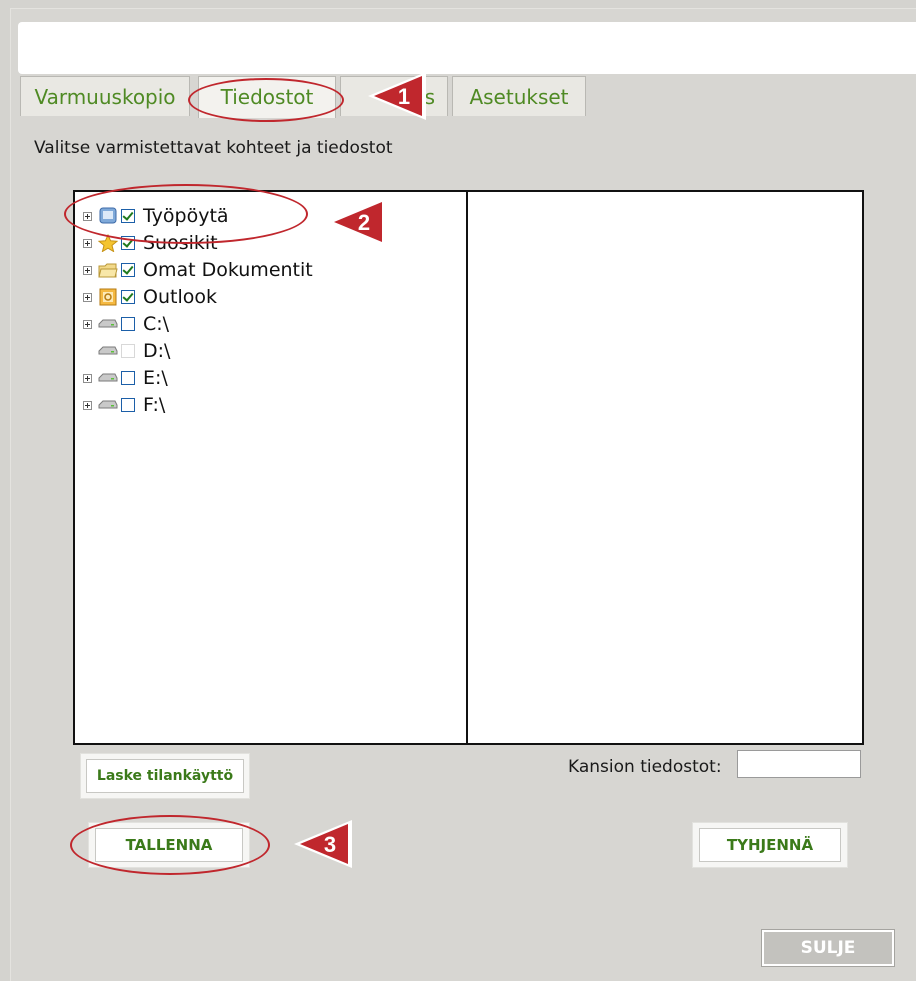  What do you see at coordinates (108, 216) in the screenshot?
I see `desktop-icon` at bounding box center [108, 216].